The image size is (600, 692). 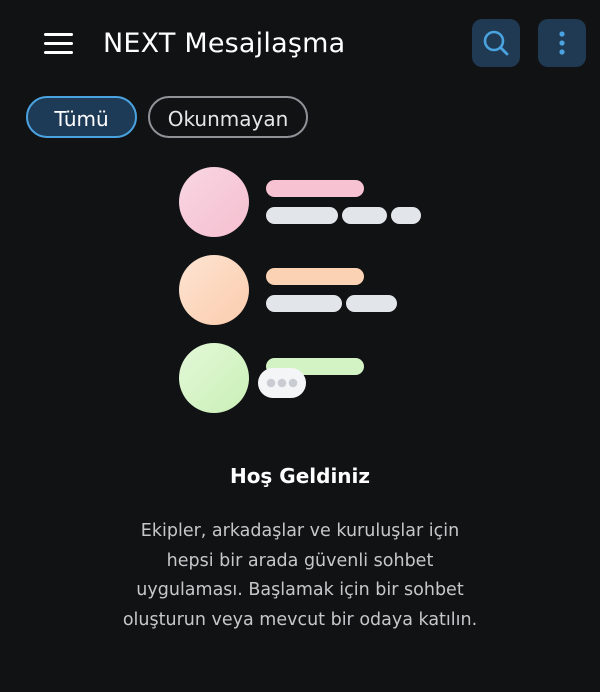 I want to click on more-options-button, so click(x=562, y=43).